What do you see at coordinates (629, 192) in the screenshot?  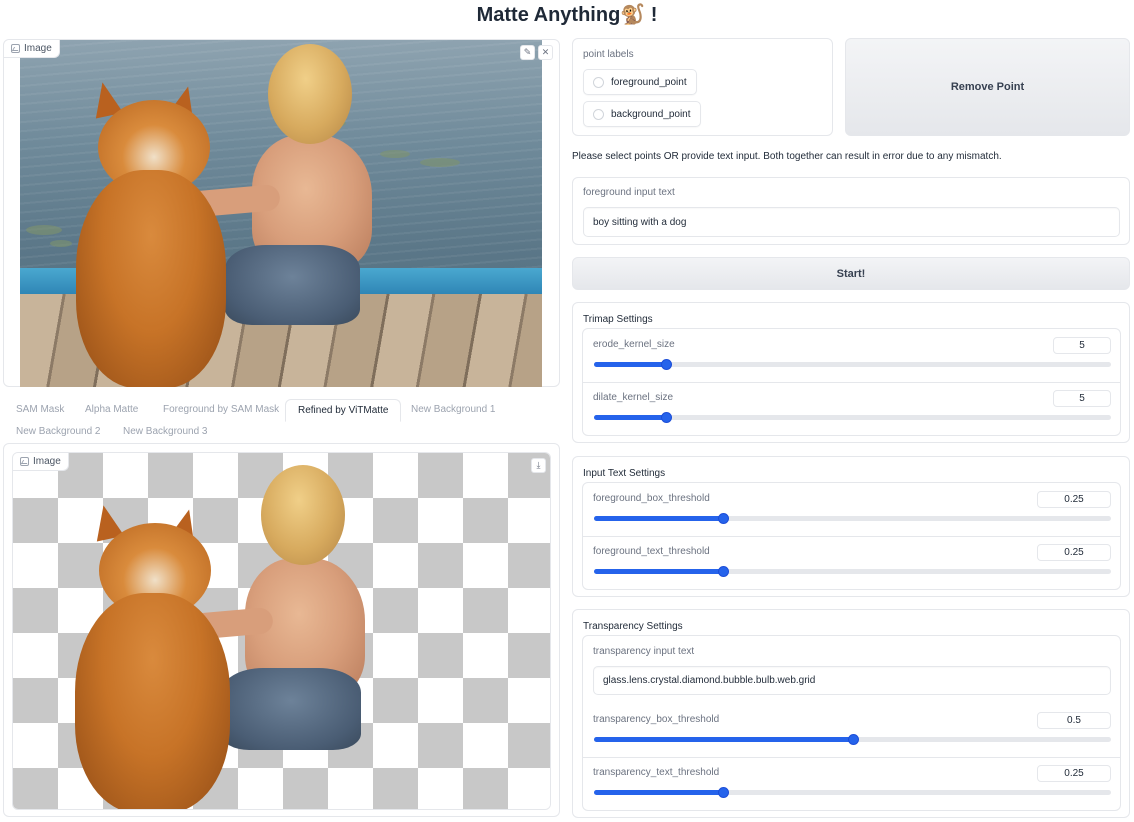 I see `foreground-input-label: foreground input text` at bounding box center [629, 192].